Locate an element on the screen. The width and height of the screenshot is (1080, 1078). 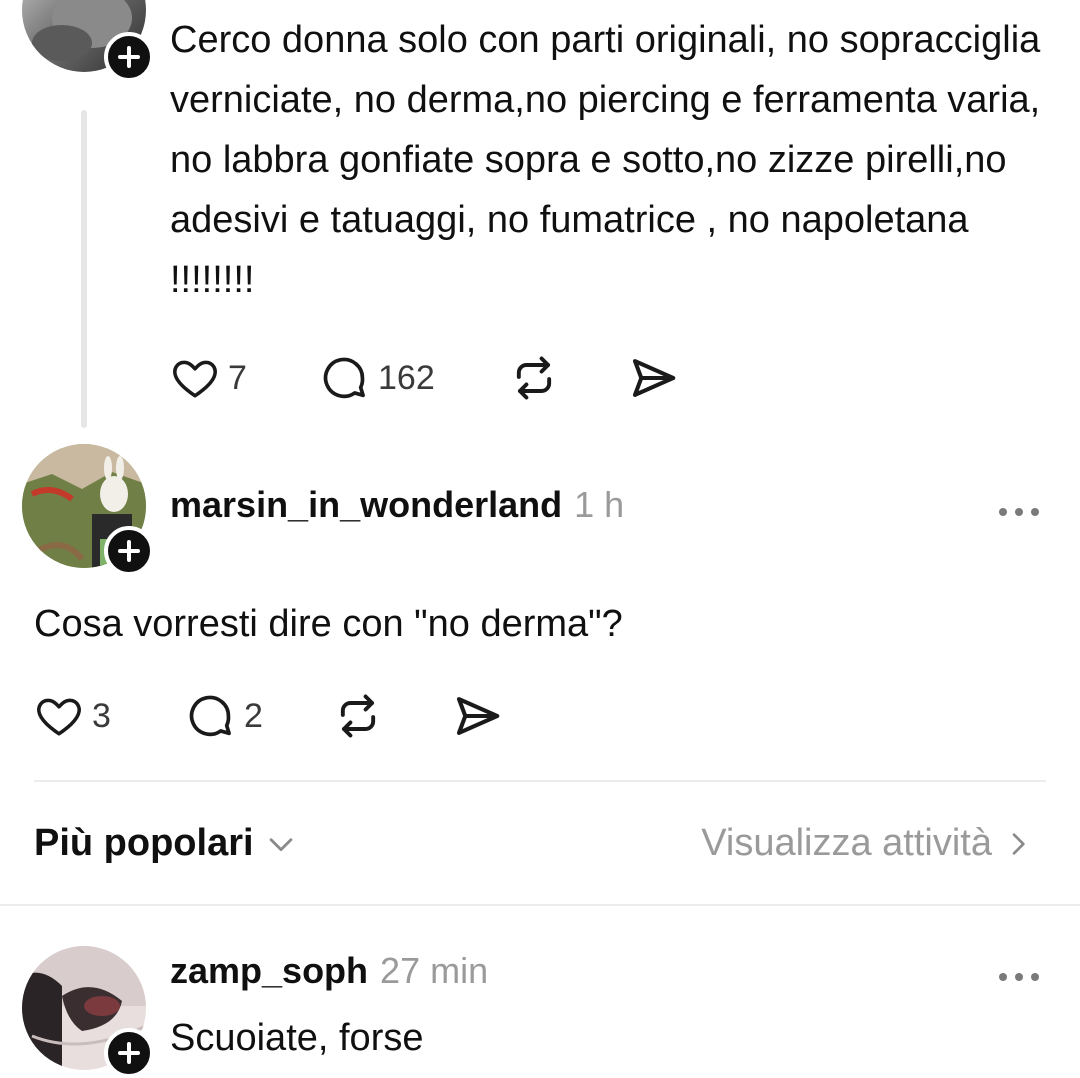
reply-time: 1 h is located at coordinates (599, 504).